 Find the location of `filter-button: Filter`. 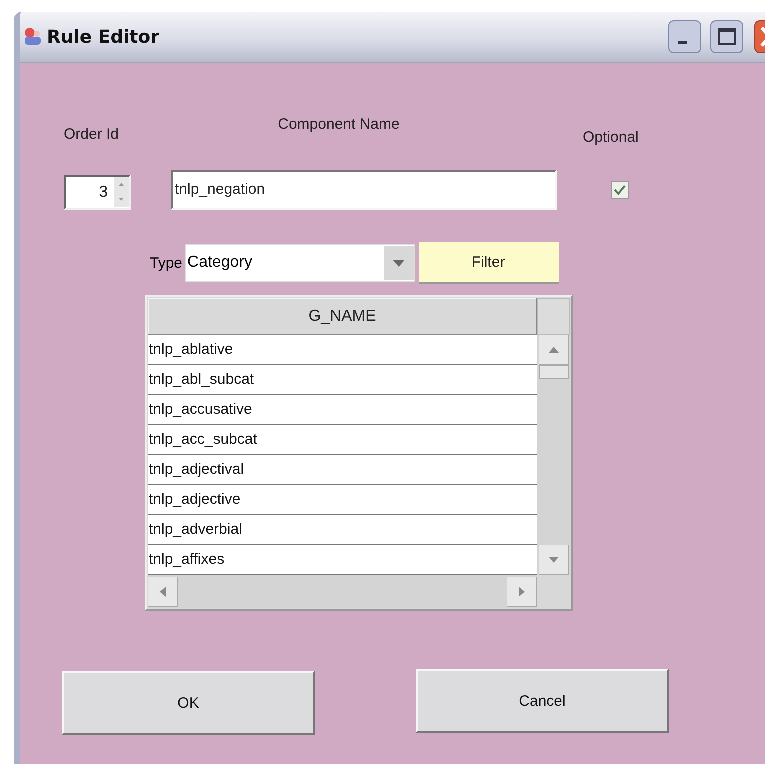

filter-button: Filter is located at coordinates (488, 263).